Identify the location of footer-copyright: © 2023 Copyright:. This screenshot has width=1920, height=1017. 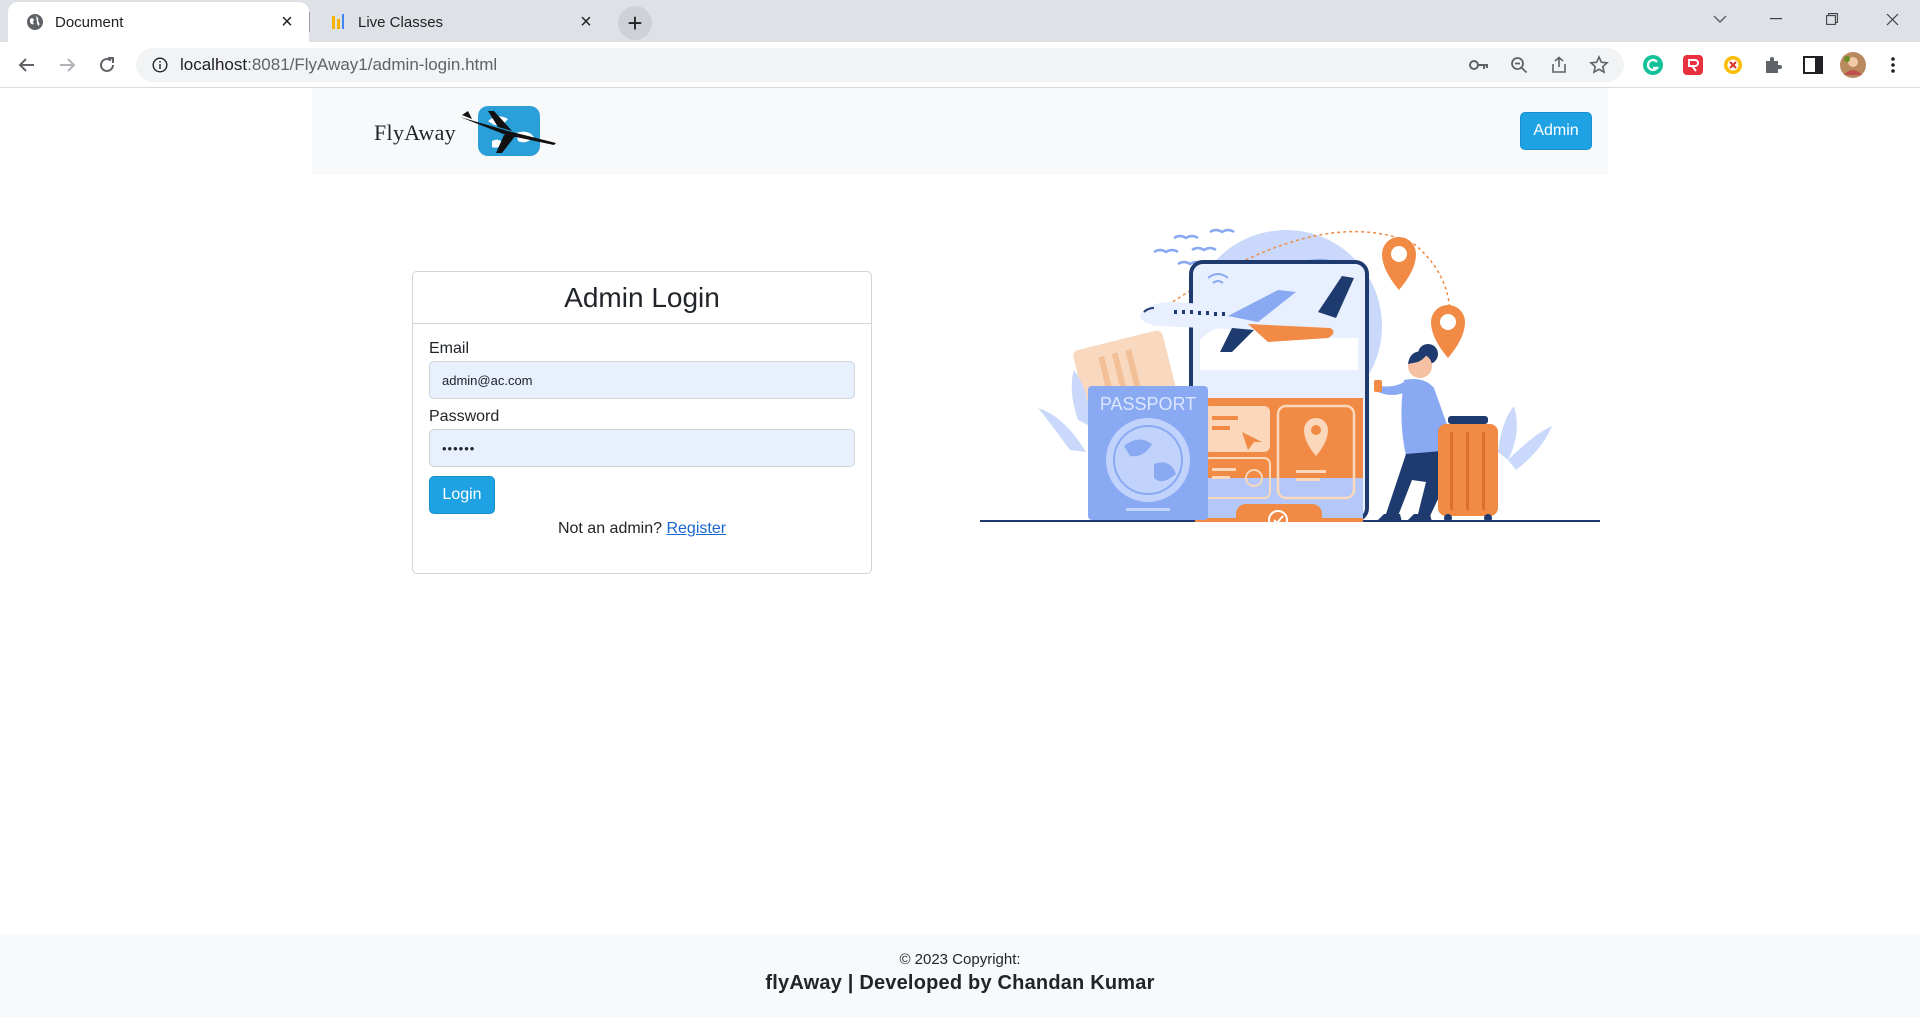
(960, 959).